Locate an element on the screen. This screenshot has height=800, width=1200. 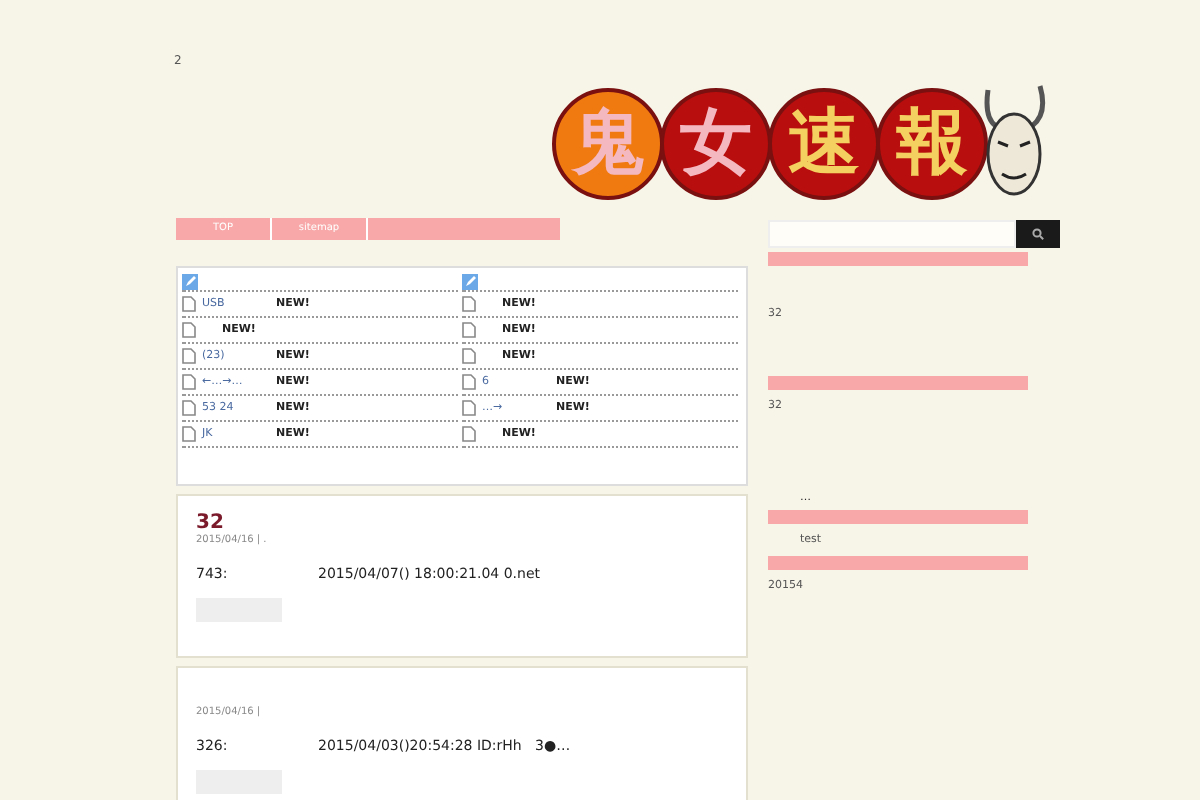
search-button is located at coordinates (1038, 234).